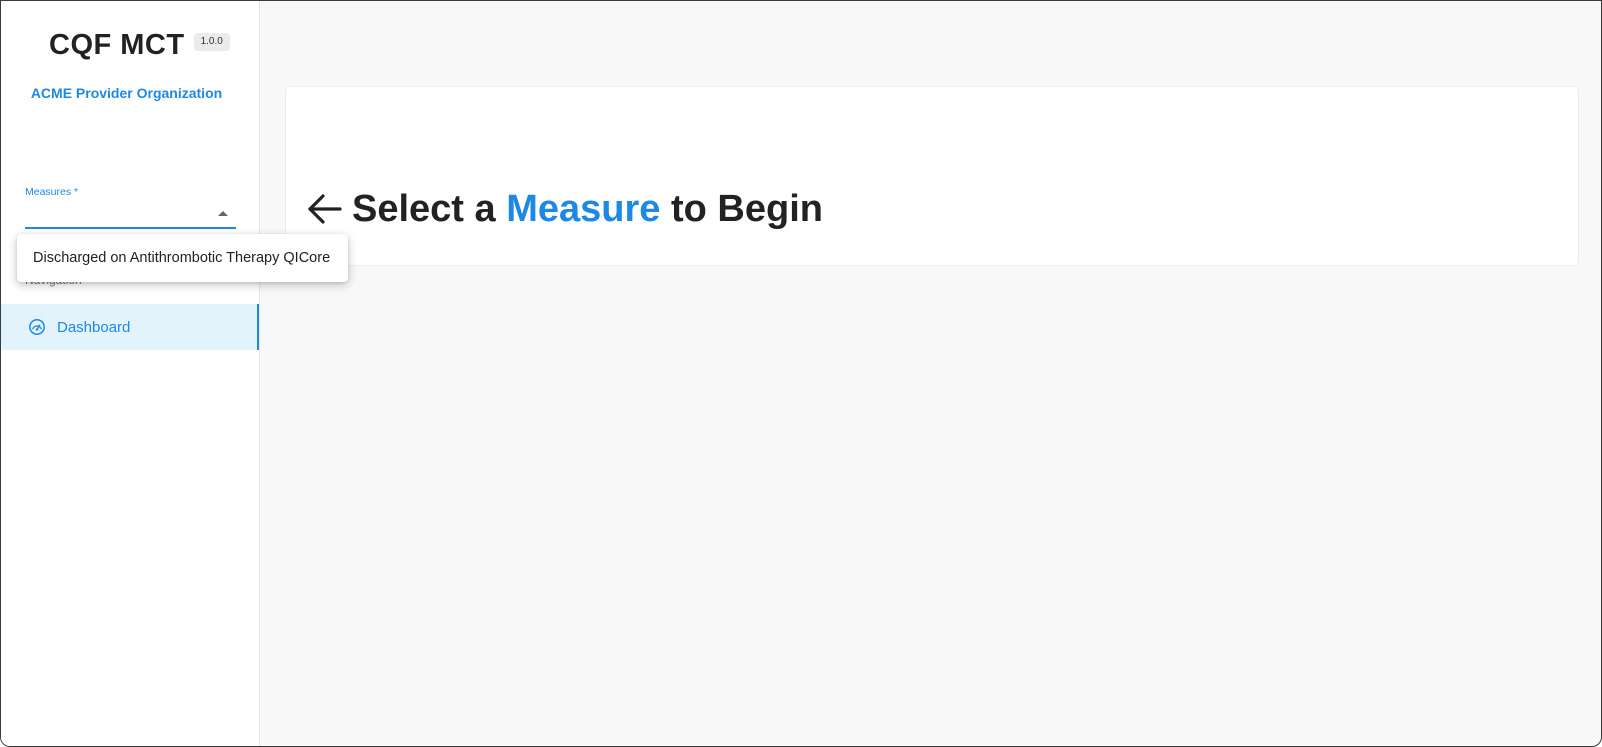 This screenshot has height=747, width=1602. I want to click on headline-text: Select a Measure to Begin, so click(587, 209).